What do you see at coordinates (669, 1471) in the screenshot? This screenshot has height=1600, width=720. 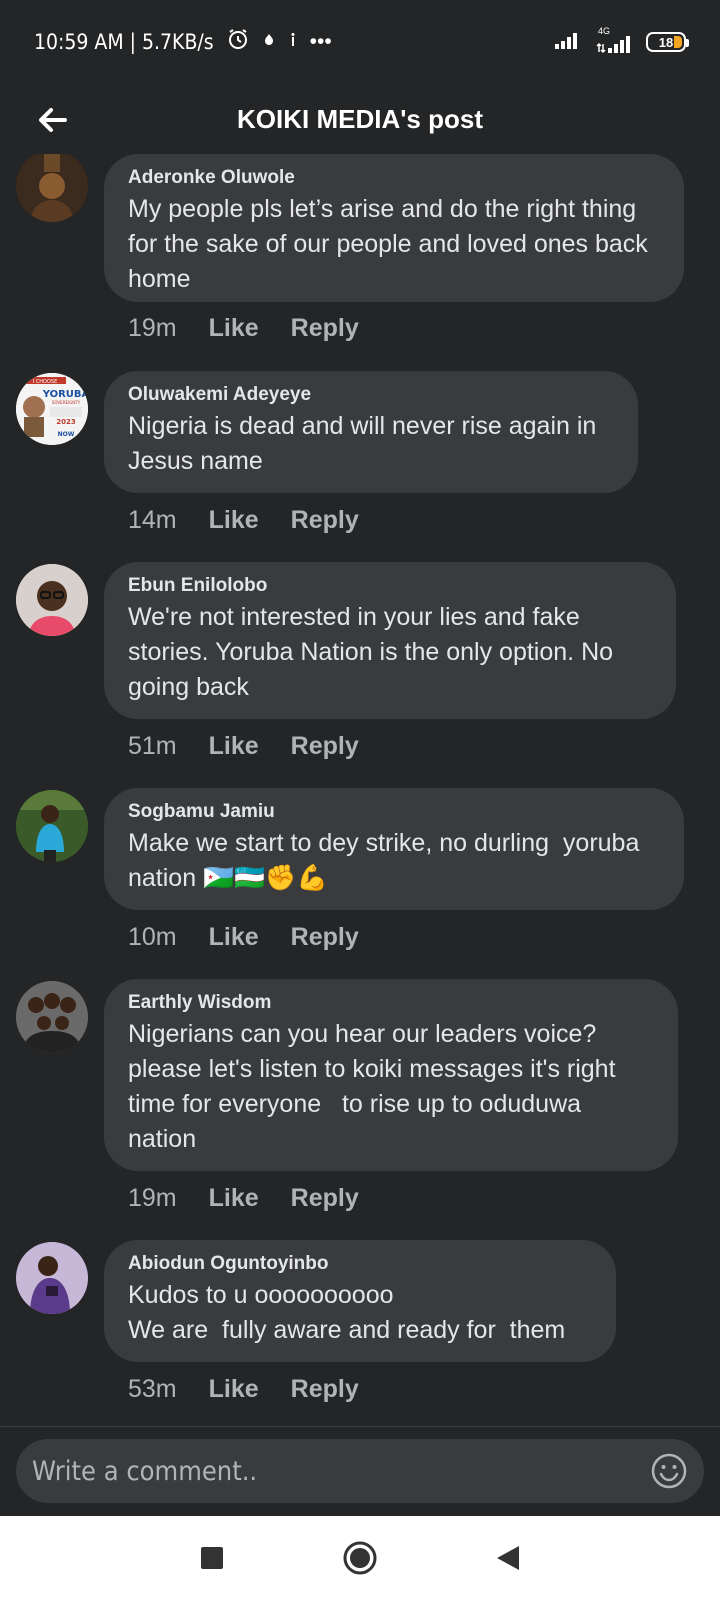 I see `emoji-icon` at bounding box center [669, 1471].